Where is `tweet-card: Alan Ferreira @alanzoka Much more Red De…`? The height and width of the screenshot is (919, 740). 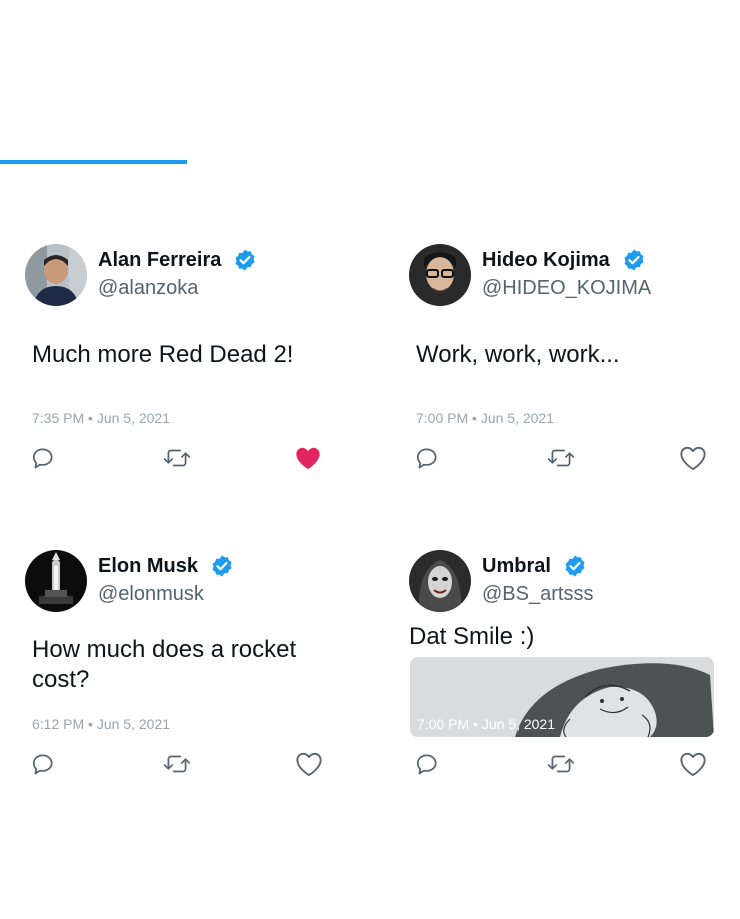 tweet-card: Alan Ferreira @alanzoka Much more Red De… is located at coordinates (175, 364).